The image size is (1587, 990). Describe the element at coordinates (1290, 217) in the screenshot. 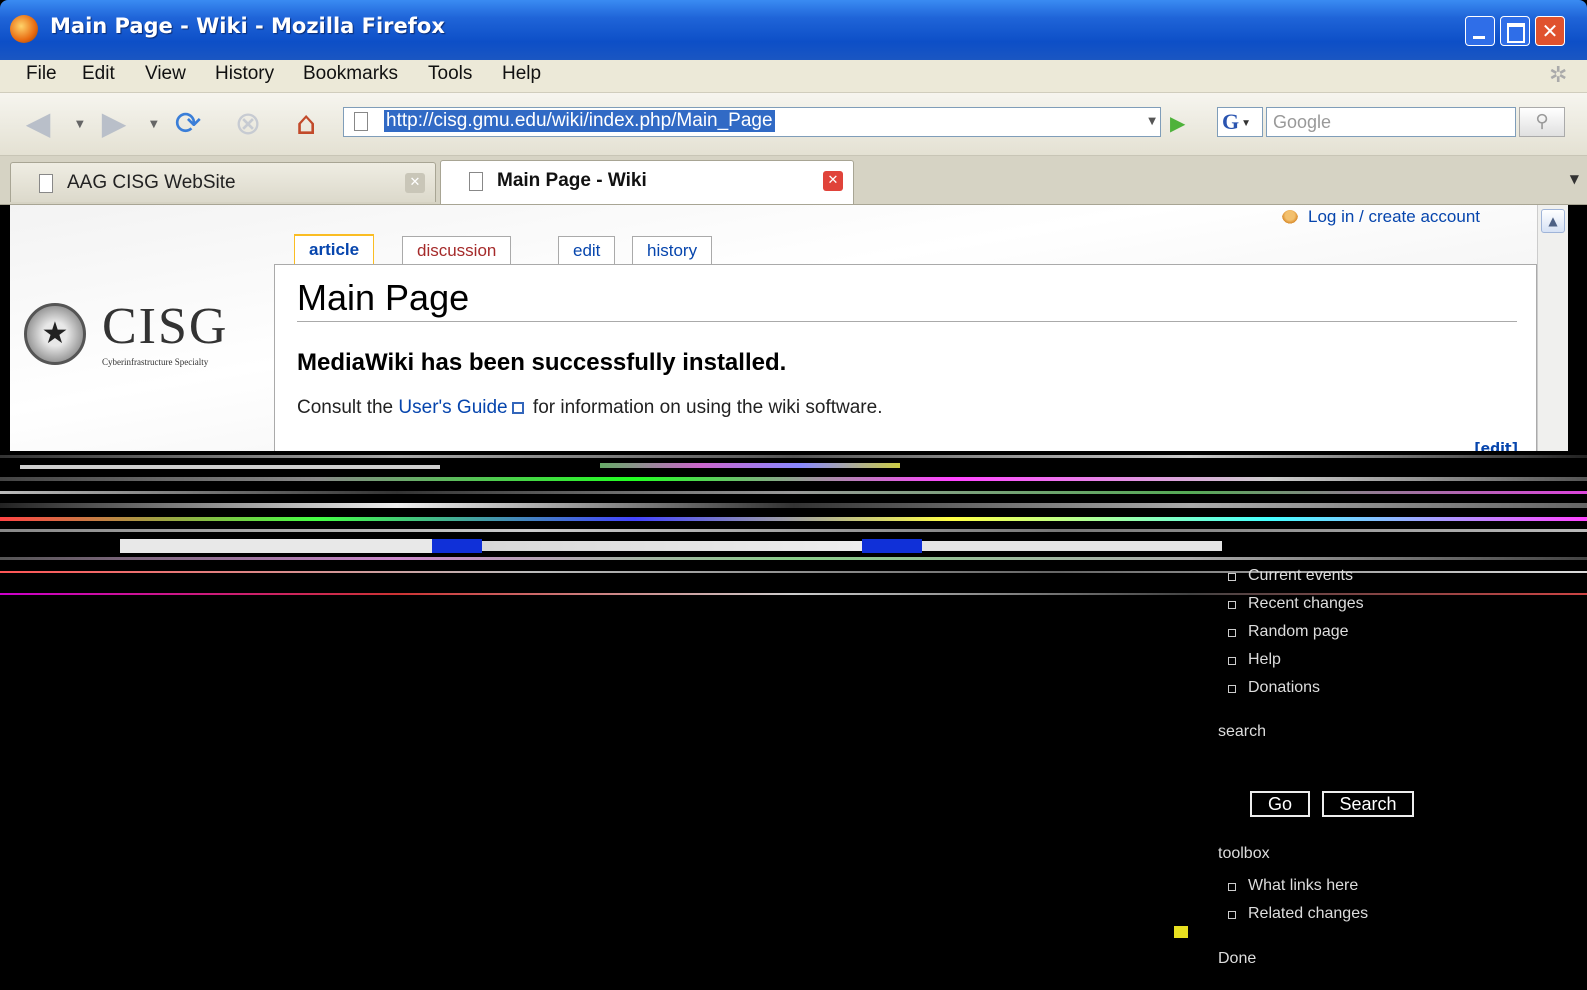

I see `user-icon` at that location.